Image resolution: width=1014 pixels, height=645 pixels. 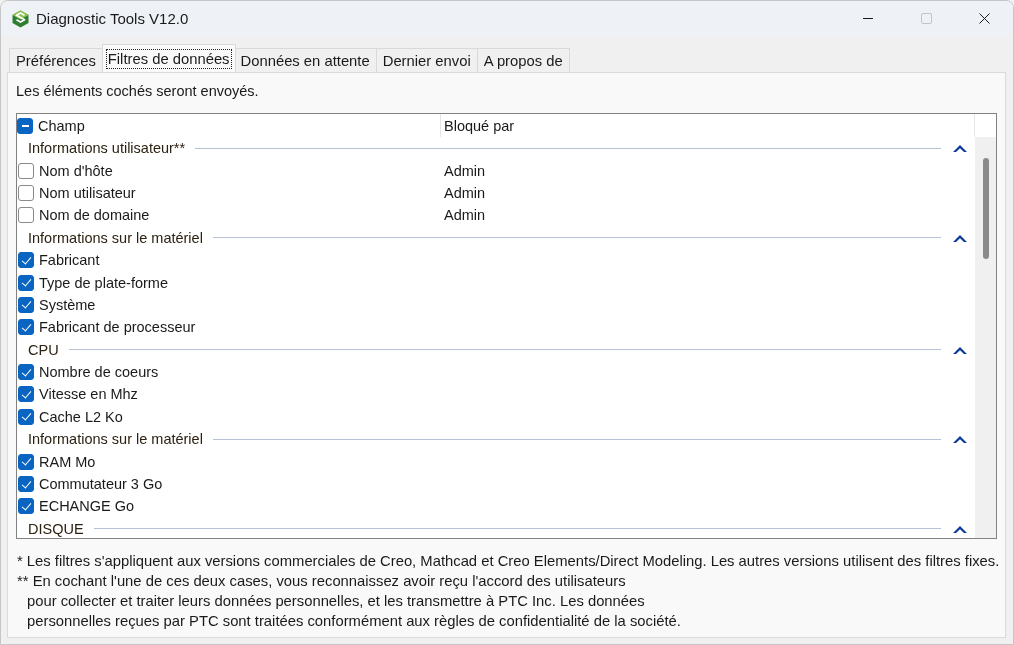 What do you see at coordinates (25, 125) in the screenshot?
I see `select-all-checkbox` at bounding box center [25, 125].